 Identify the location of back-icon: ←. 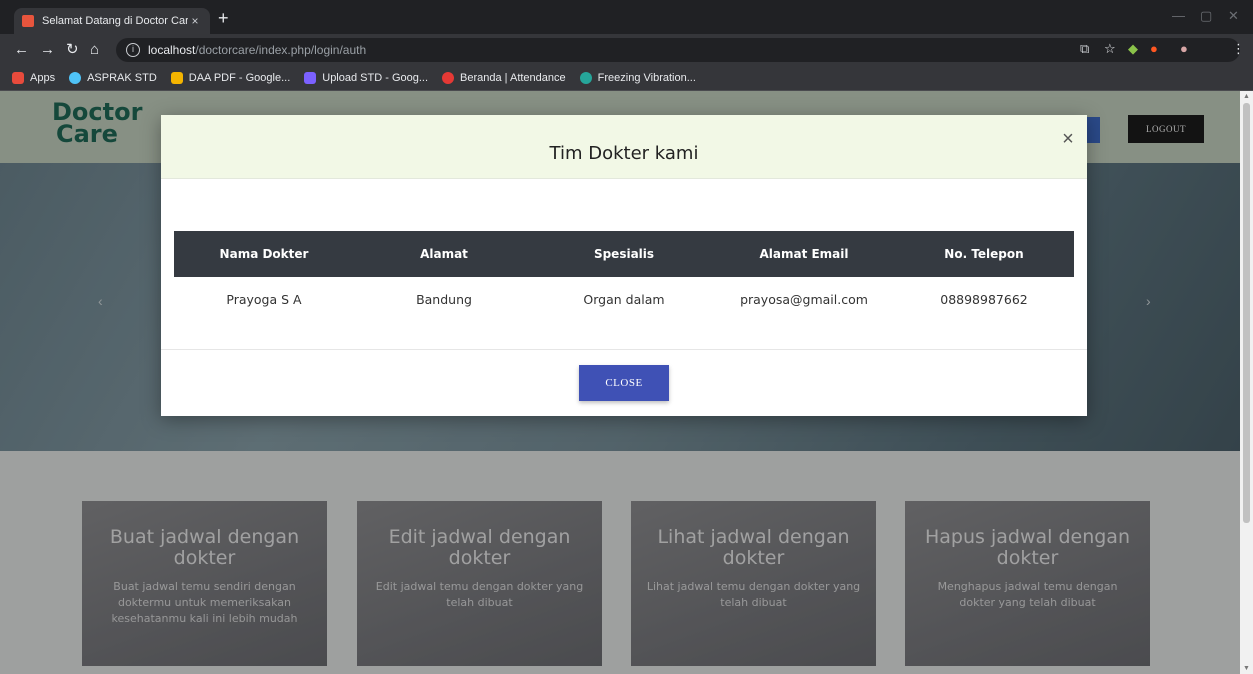
(21, 50).